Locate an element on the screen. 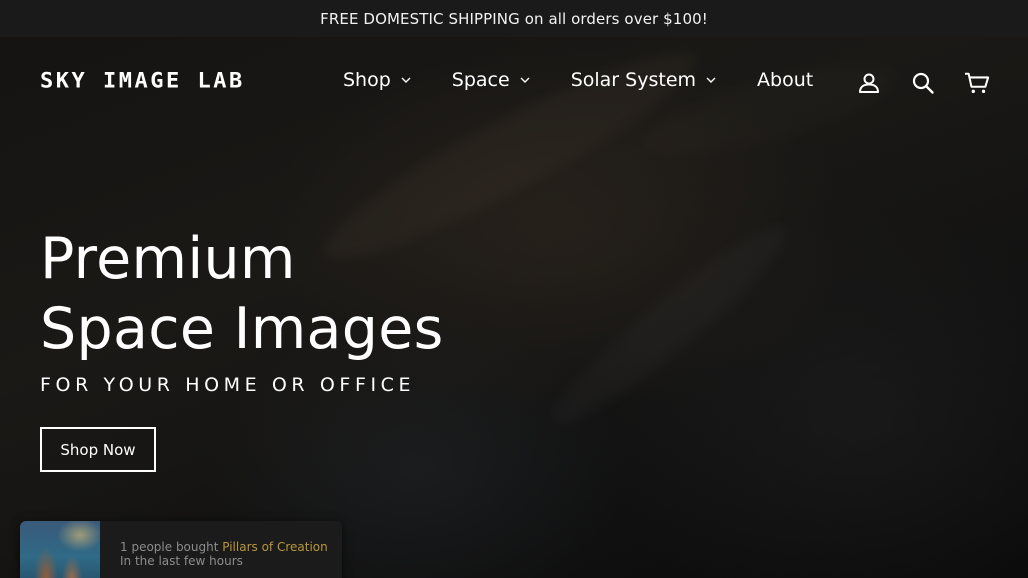 The image size is (1028, 578). notification-product: Pillars of Creation is located at coordinates (274, 547).